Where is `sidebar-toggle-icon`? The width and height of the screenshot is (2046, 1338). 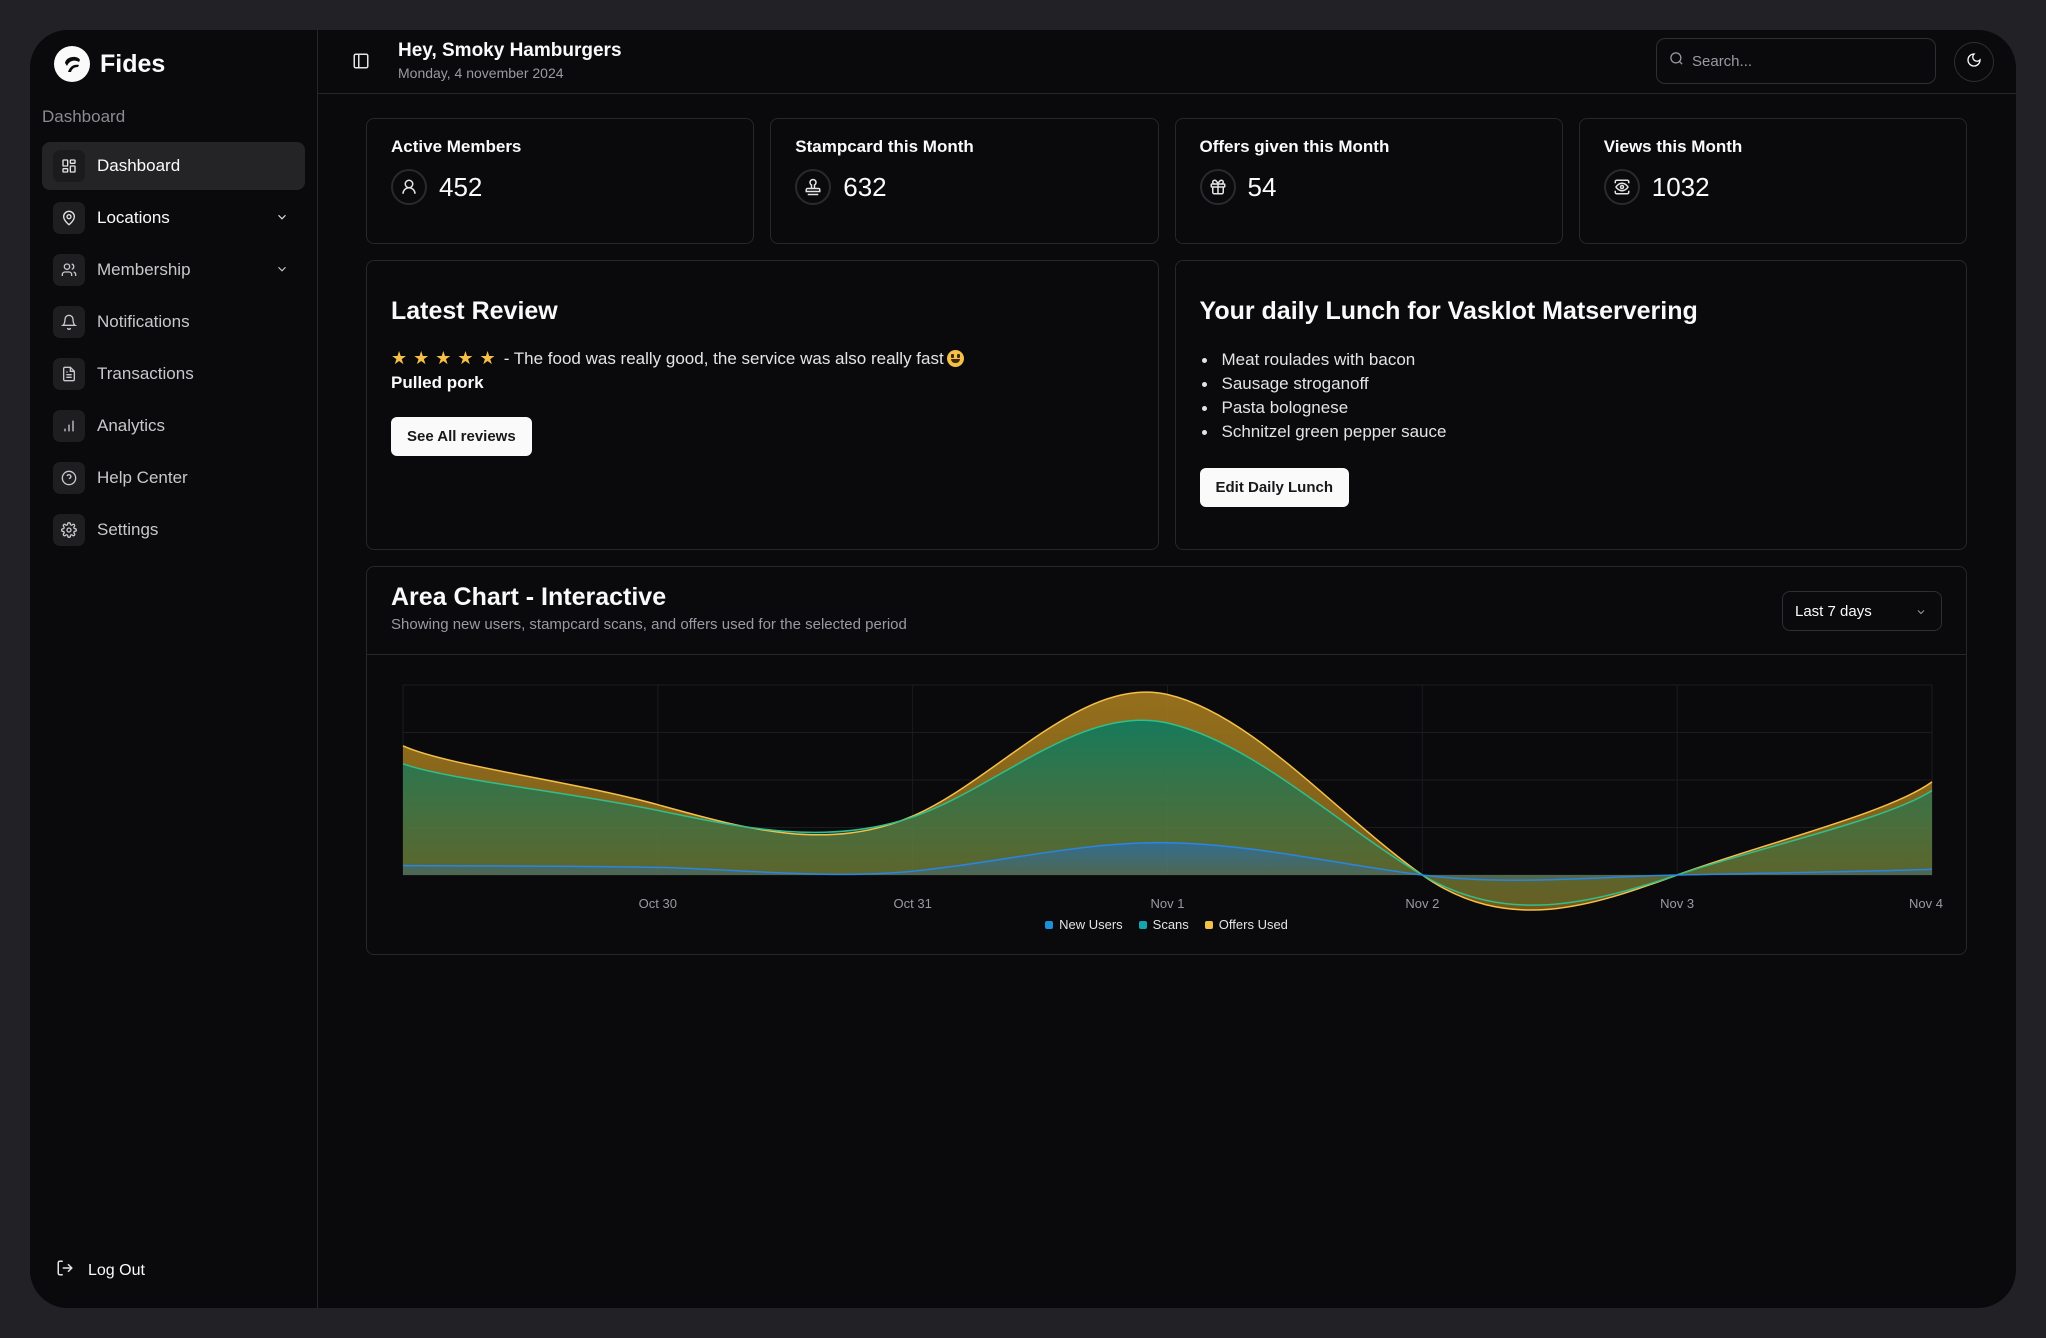 sidebar-toggle-icon is located at coordinates (361, 63).